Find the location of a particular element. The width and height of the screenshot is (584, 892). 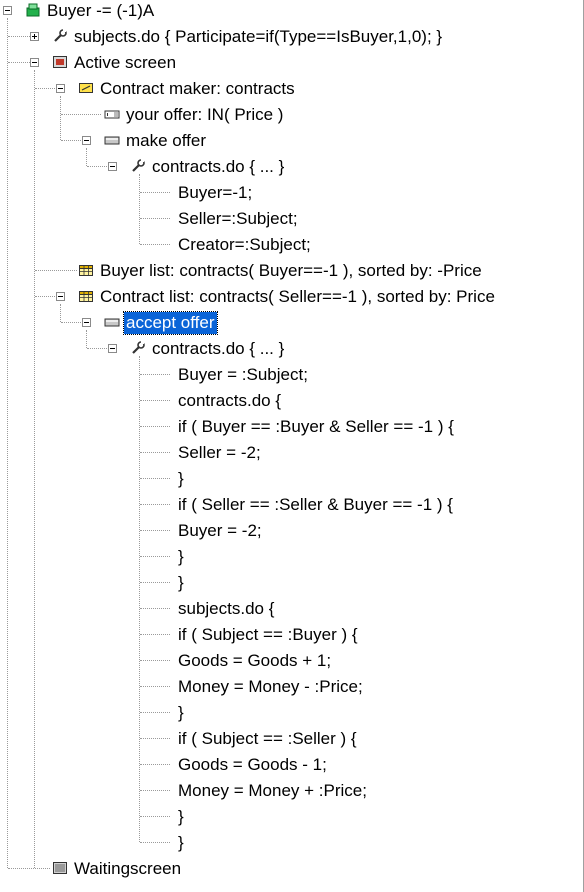

input-box-icon is located at coordinates (112, 114).